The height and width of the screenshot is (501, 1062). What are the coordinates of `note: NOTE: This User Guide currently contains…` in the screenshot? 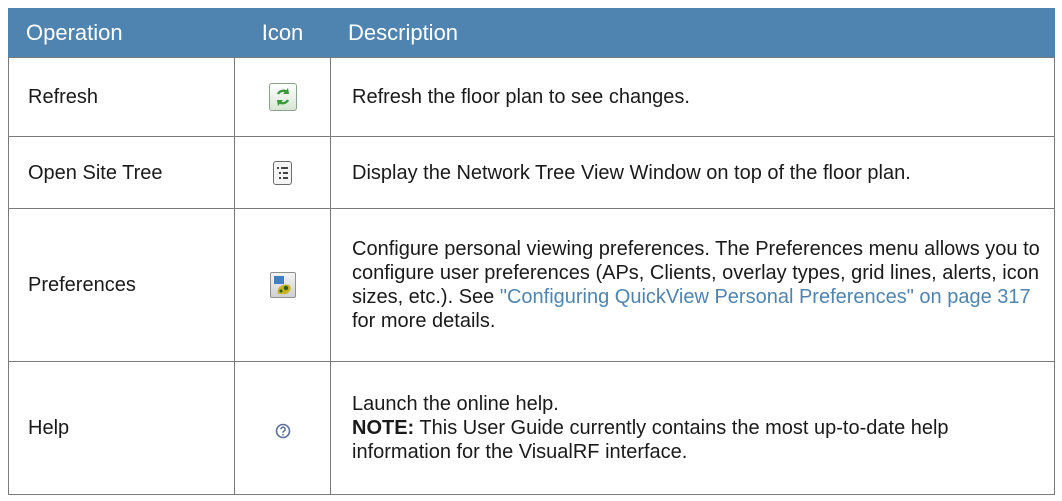 It's located at (698, 440).